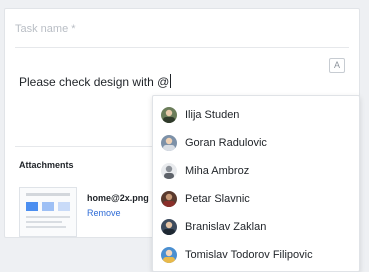  Describe the element at coordinates (175, 29) in the screenshot. I see `task-name-input: Task name *` at that location.